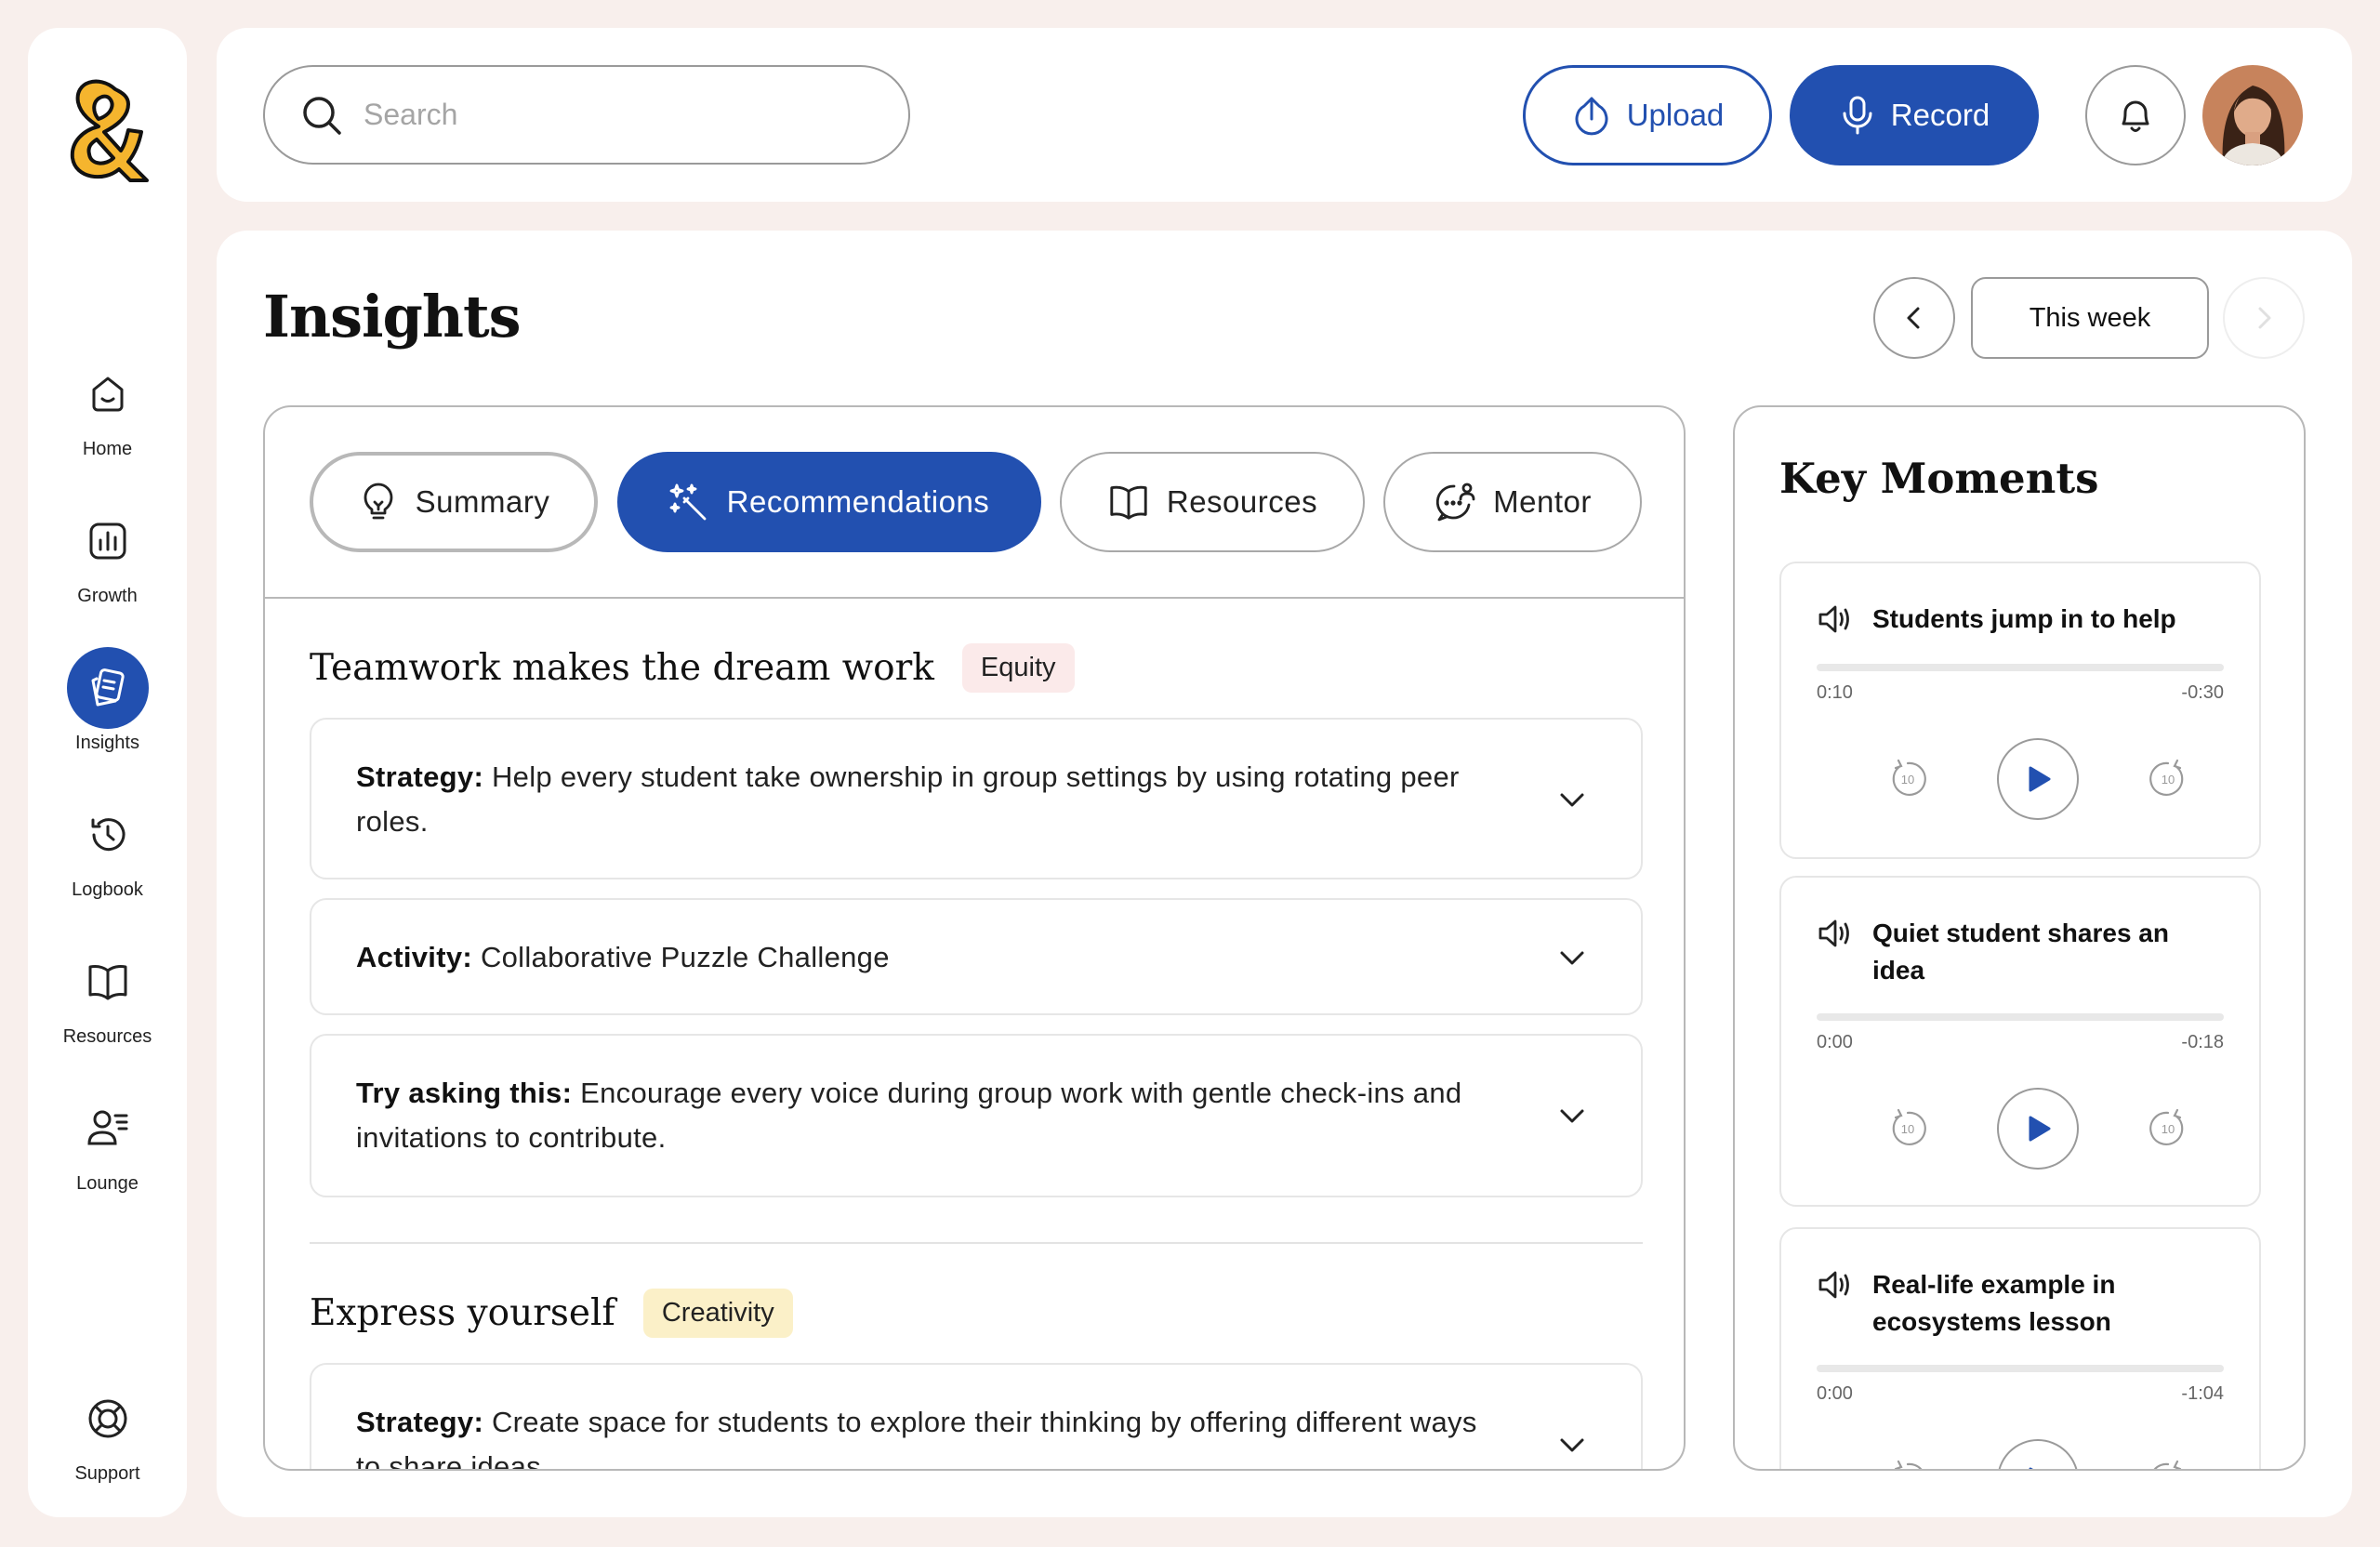  I want to click on user-avatar, so click(2252, 115).